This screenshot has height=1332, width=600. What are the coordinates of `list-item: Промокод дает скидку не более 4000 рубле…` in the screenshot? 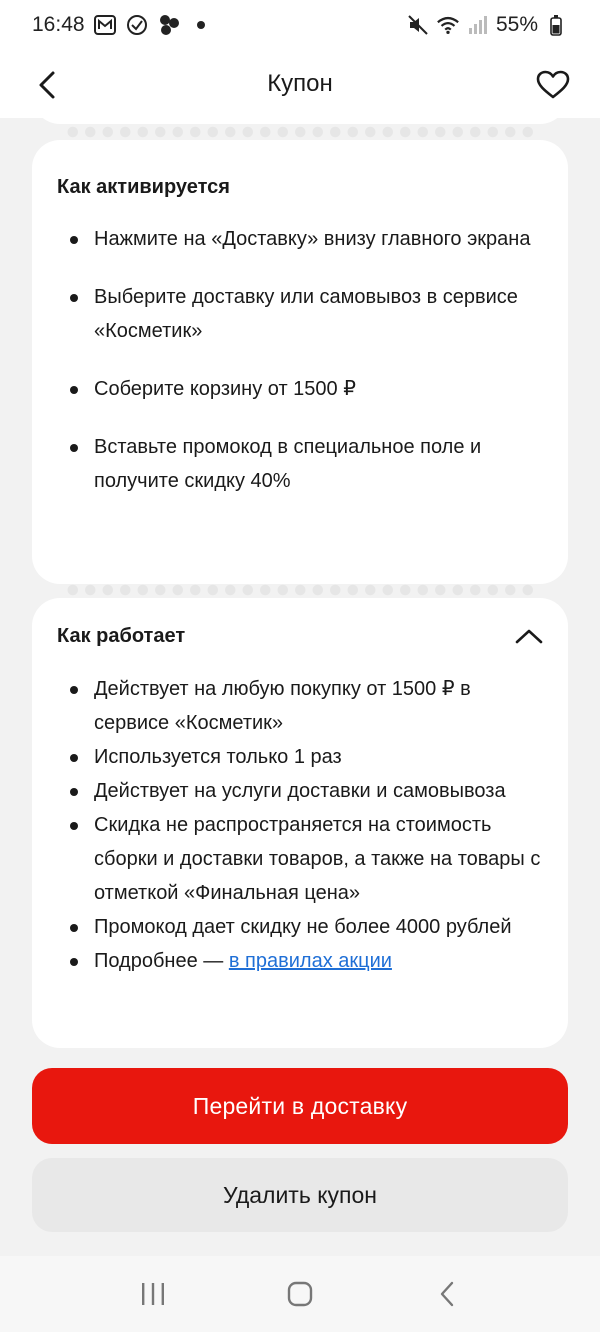 It's located at (300, 927).